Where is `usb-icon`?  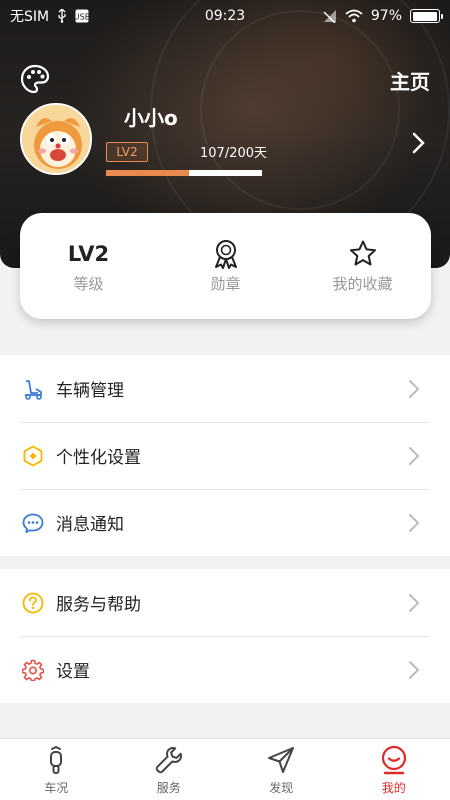
usb-icon is located at coordinates (62, 16).